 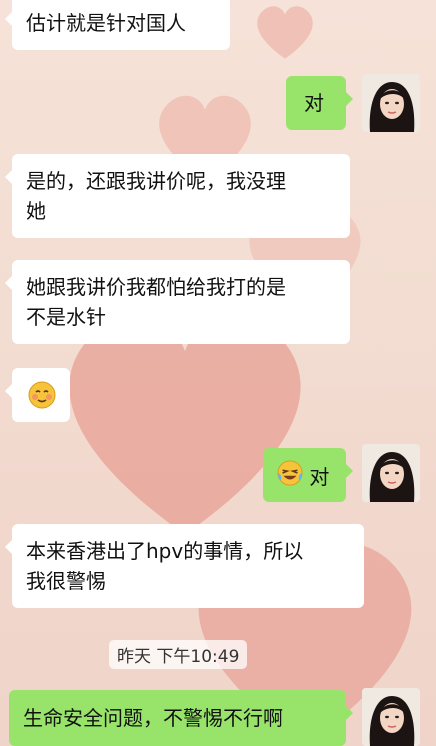 What do you see at coordinates (290, 477) in the screenshot?
I see `laughing-crying-face-icon` at bounding box center [290, 477].